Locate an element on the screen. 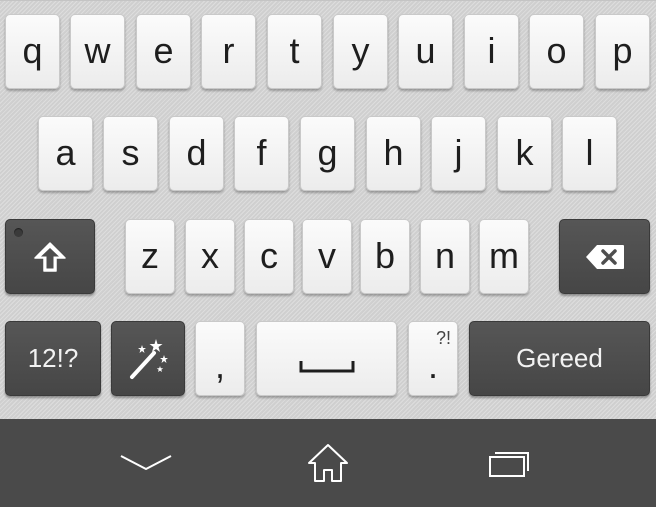 This screenshot has height=507, width=656. key-j: j is located at coordinates (458, 153).